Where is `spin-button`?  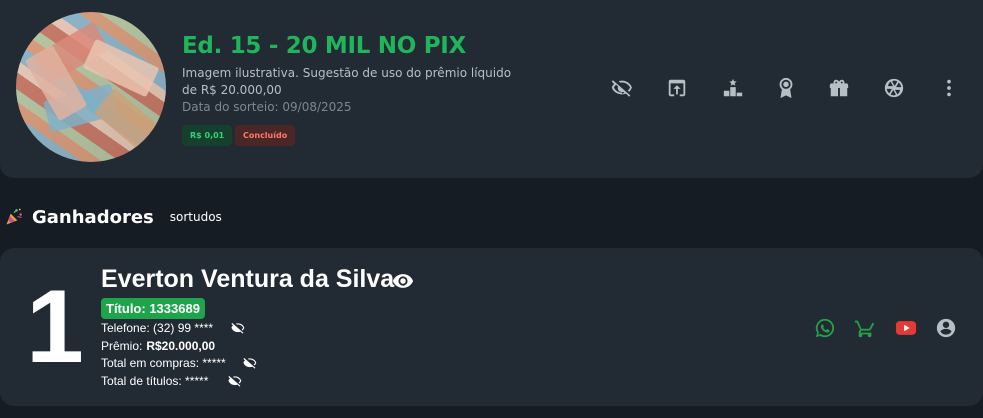
spin-button is located at coordinates (894, 88).